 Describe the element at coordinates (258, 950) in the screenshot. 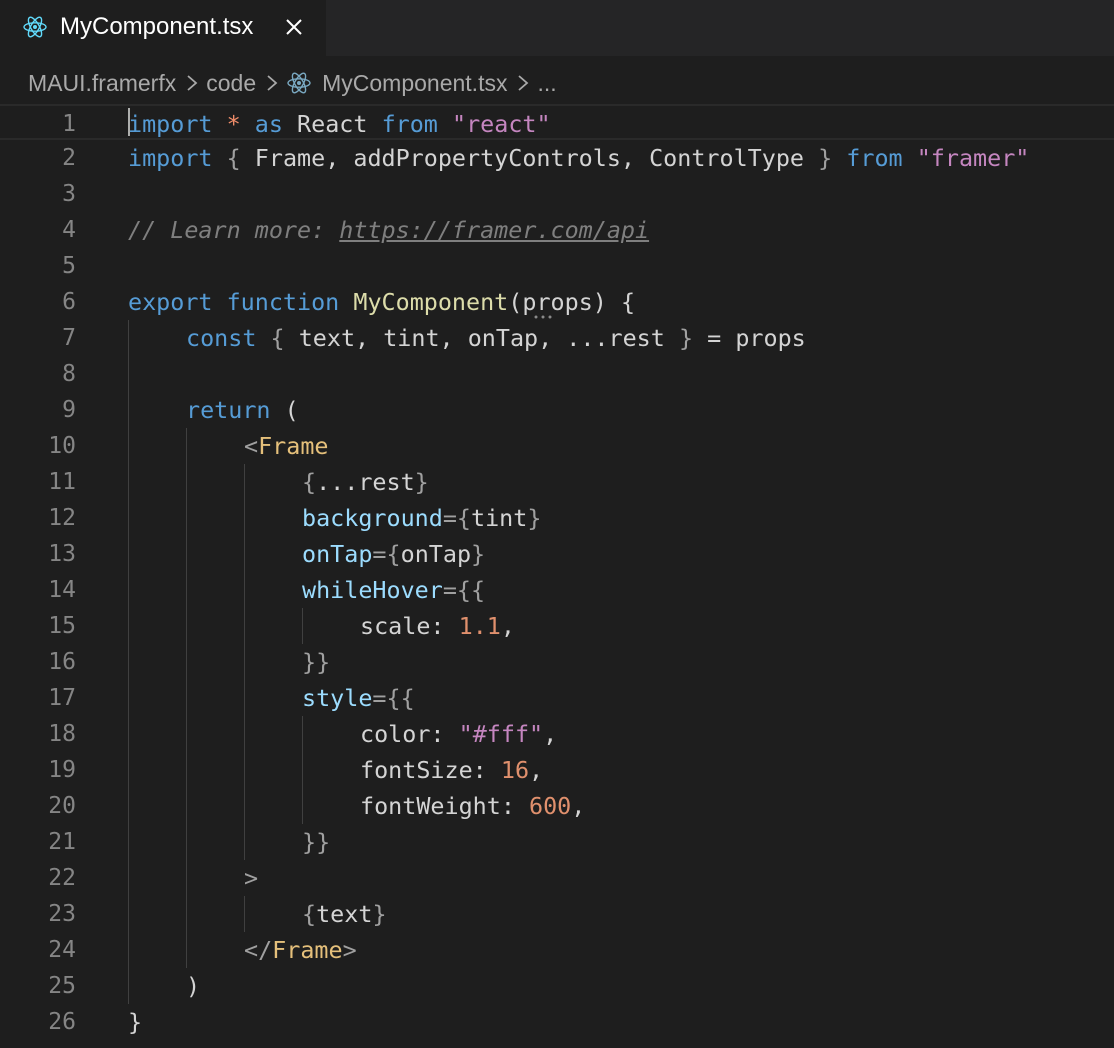

I see `tag-bracket: </` at that location.